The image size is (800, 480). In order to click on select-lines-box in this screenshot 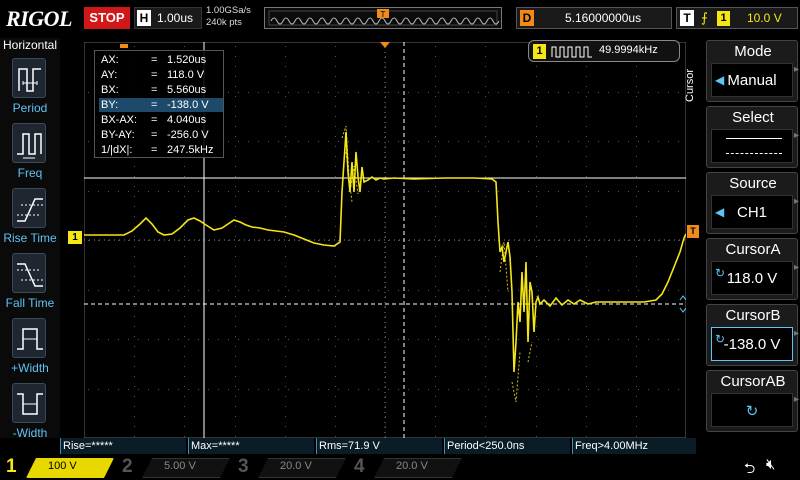, I will do `click(752, 146)`.